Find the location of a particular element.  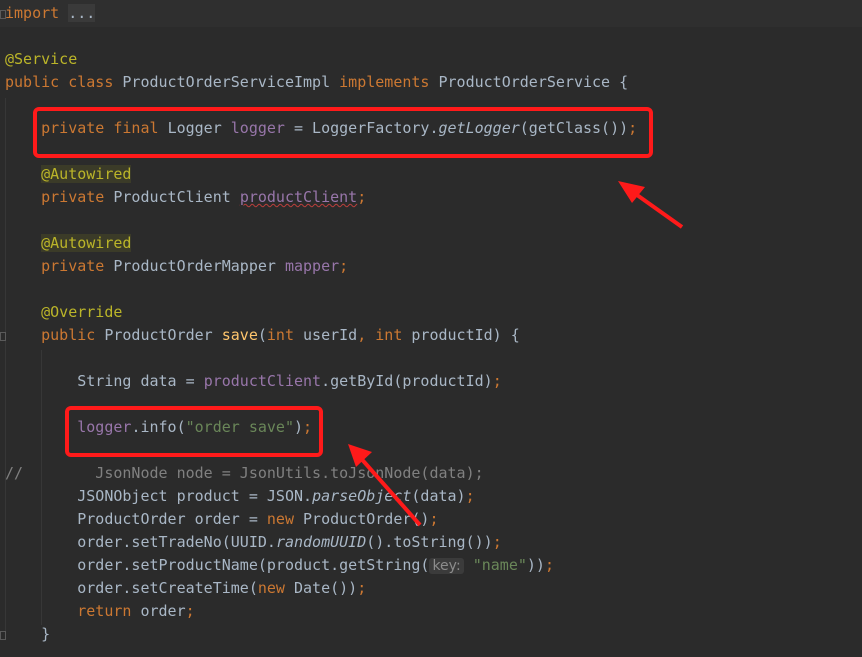

highlight-box-logger-call is located at coordinates (194, 431).